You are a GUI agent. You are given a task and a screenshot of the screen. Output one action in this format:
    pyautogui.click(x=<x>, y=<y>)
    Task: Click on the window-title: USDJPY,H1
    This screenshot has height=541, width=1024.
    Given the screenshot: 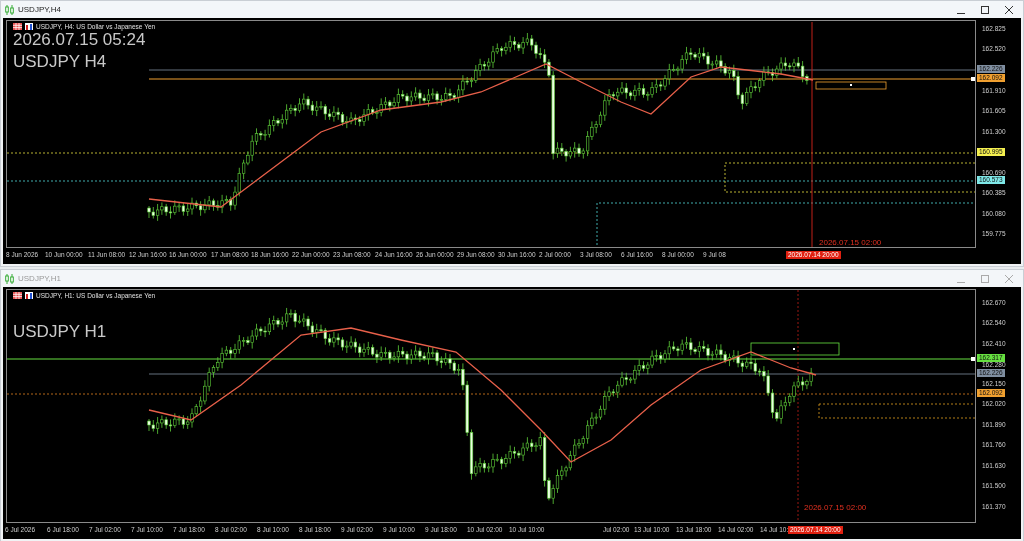 What is the action you would take?
    pyautogui.click(x=40, y=278)
    